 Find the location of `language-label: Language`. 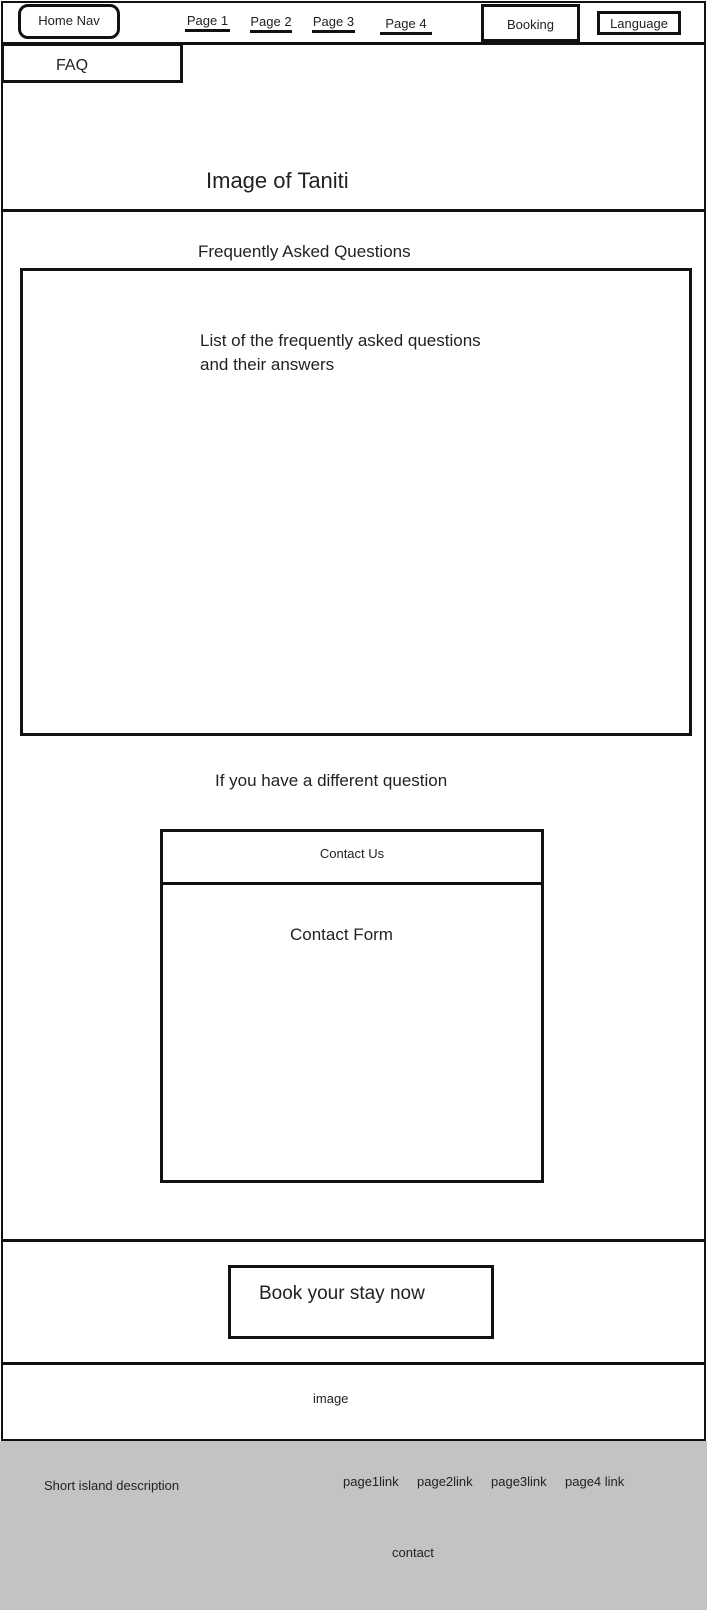

language-label: Language is located at coordinates (639, 23).